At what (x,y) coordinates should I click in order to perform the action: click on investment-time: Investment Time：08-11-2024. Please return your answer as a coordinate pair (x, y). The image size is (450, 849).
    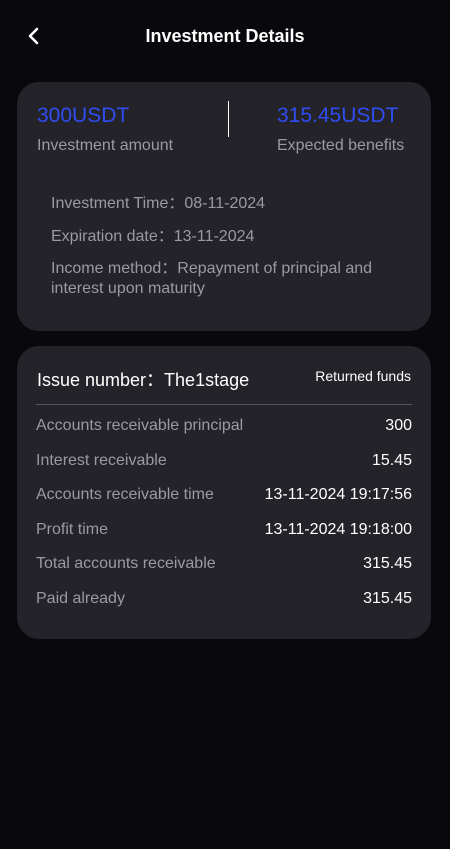
    Looking at the image, I should click on (158, 203).